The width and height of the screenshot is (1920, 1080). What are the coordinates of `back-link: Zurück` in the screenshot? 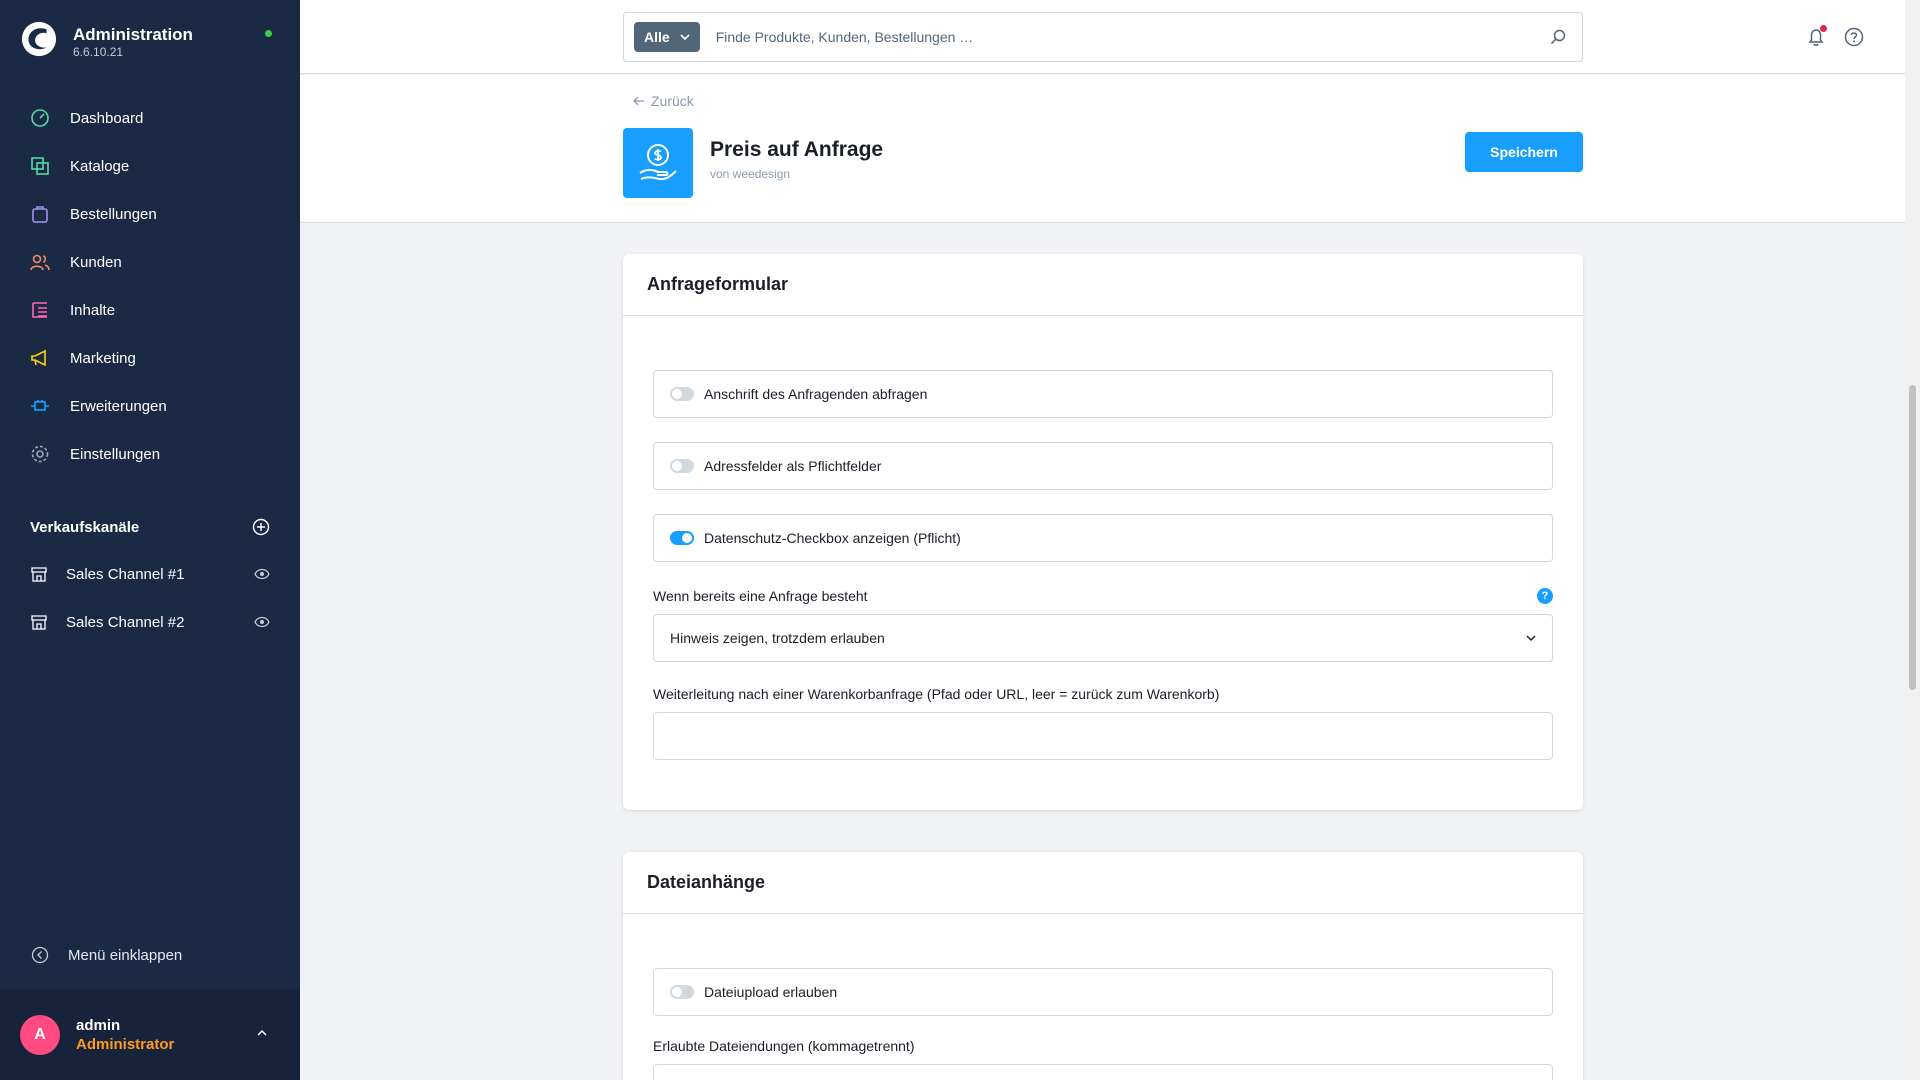 It's located at (663, 101).